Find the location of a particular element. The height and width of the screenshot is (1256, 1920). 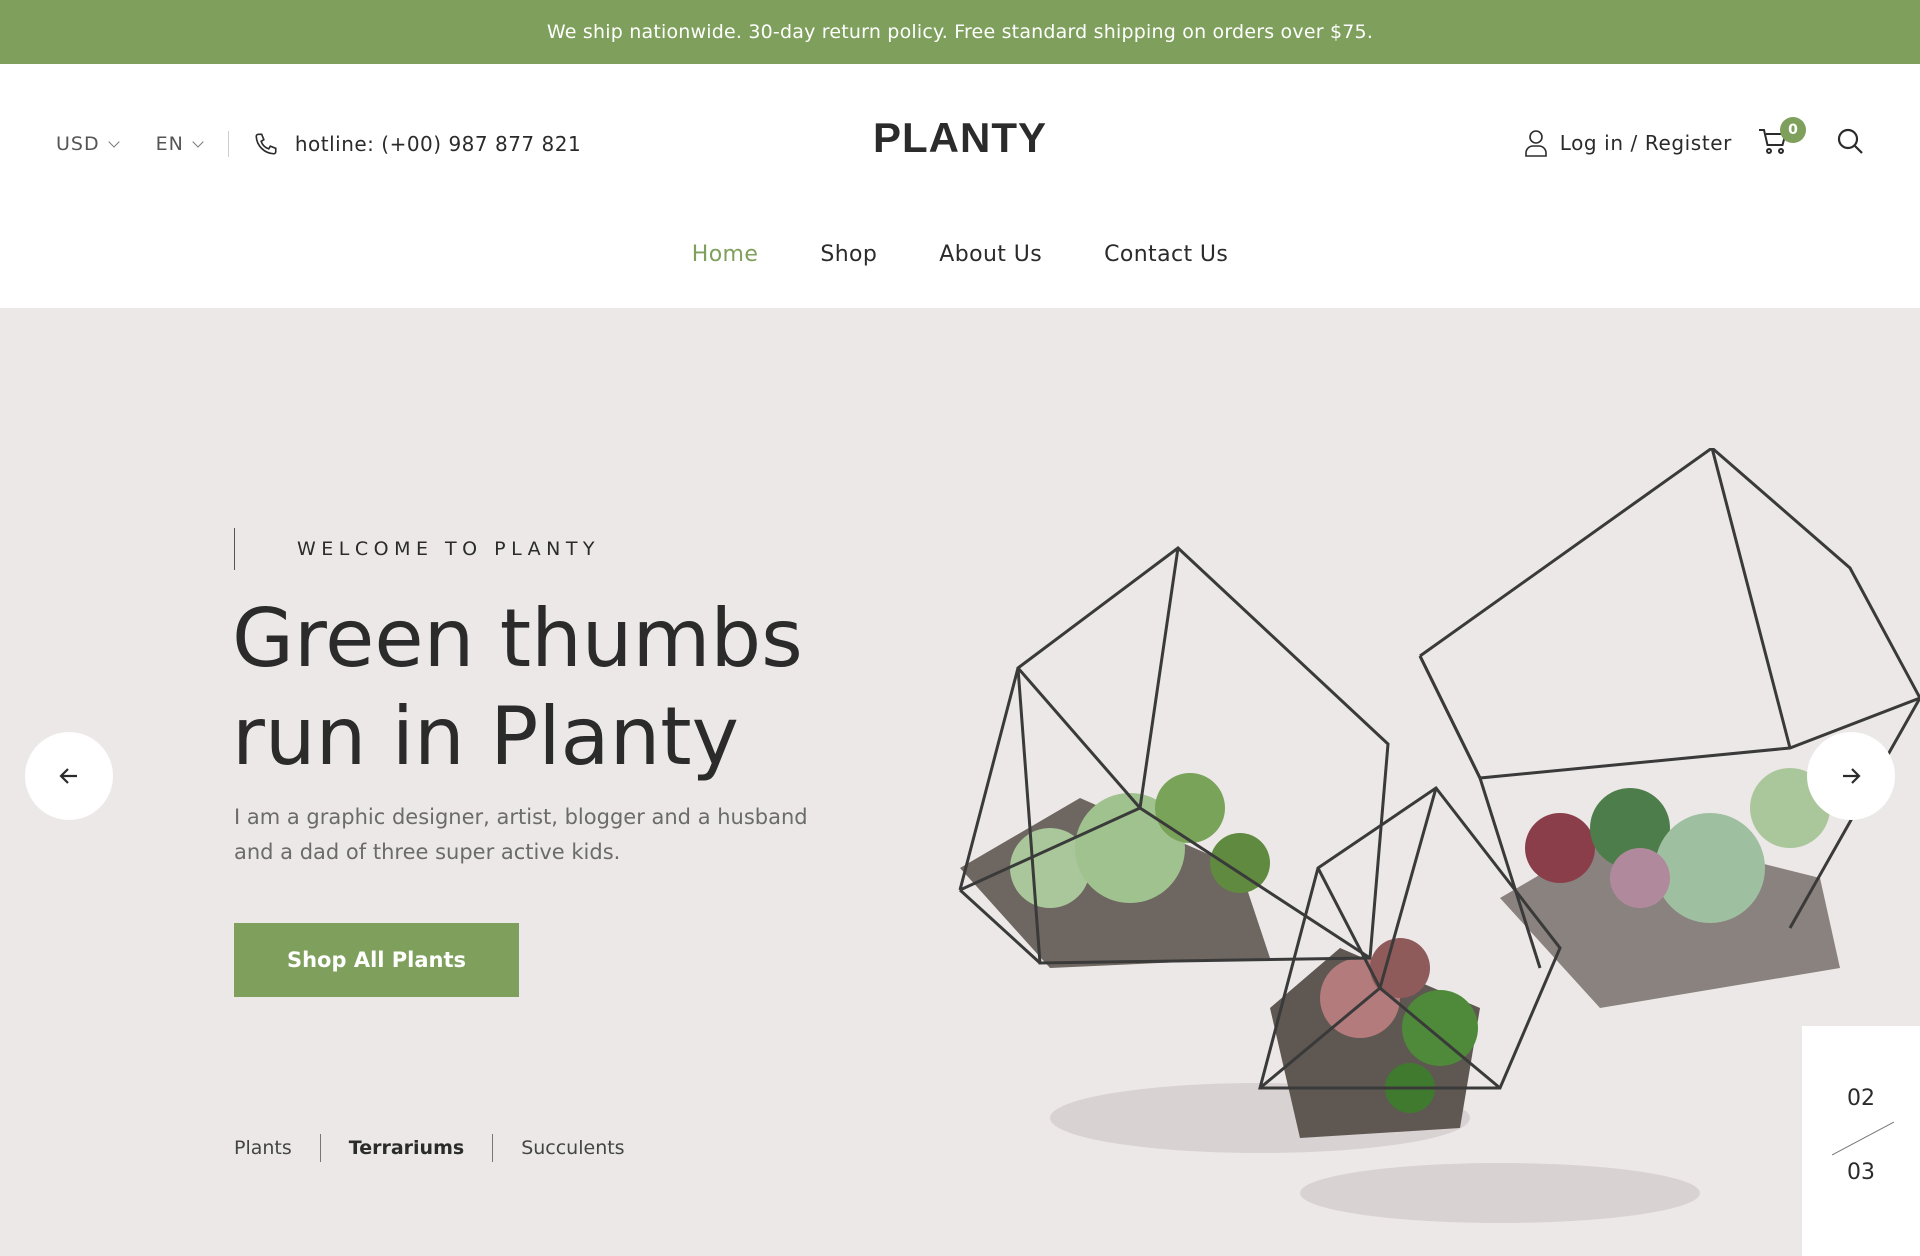

nav-item-about-us: About Us is located at coordinates (990, 254).